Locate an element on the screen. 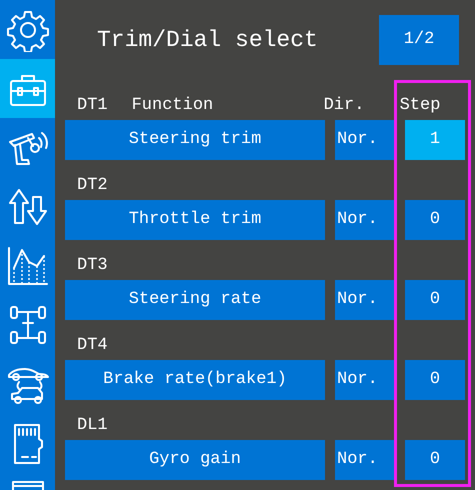 Image resolution: width=475 pixels, height=490 pixels. channel-label: DT2 is located at coordinates (92, 185).